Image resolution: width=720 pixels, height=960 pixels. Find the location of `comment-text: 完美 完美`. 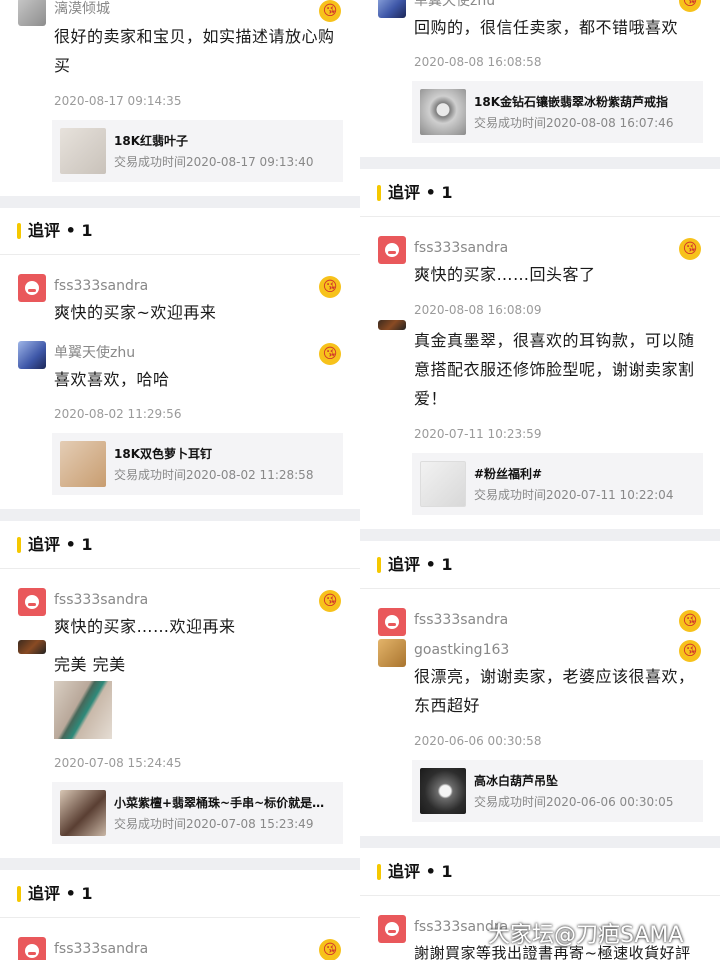

comment-text: 完美 完美 is located at coordinates (90, 664).